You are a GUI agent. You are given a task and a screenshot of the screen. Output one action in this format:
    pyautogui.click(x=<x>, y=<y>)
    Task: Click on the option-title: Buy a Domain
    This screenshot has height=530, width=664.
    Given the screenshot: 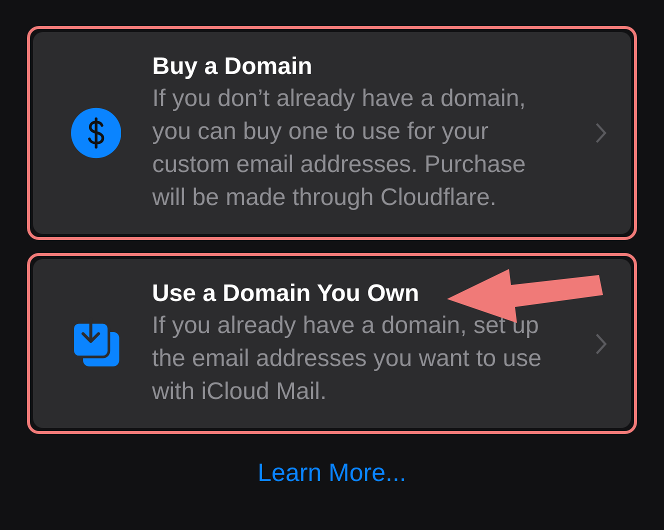 What is the action you would take?
    pyautogui.click(x=233, y=67)
    